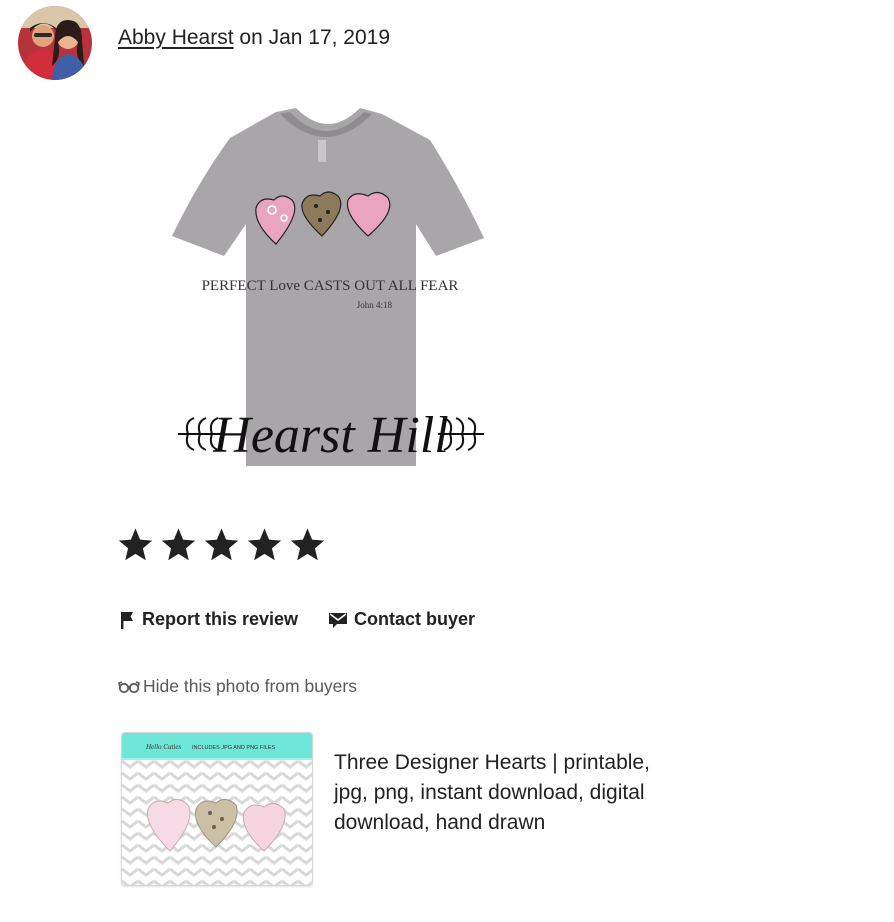 The width and height of the screenshot is (894, 922). I want to click on contact-buyer-button: Contact buyer, so click(401, 619).